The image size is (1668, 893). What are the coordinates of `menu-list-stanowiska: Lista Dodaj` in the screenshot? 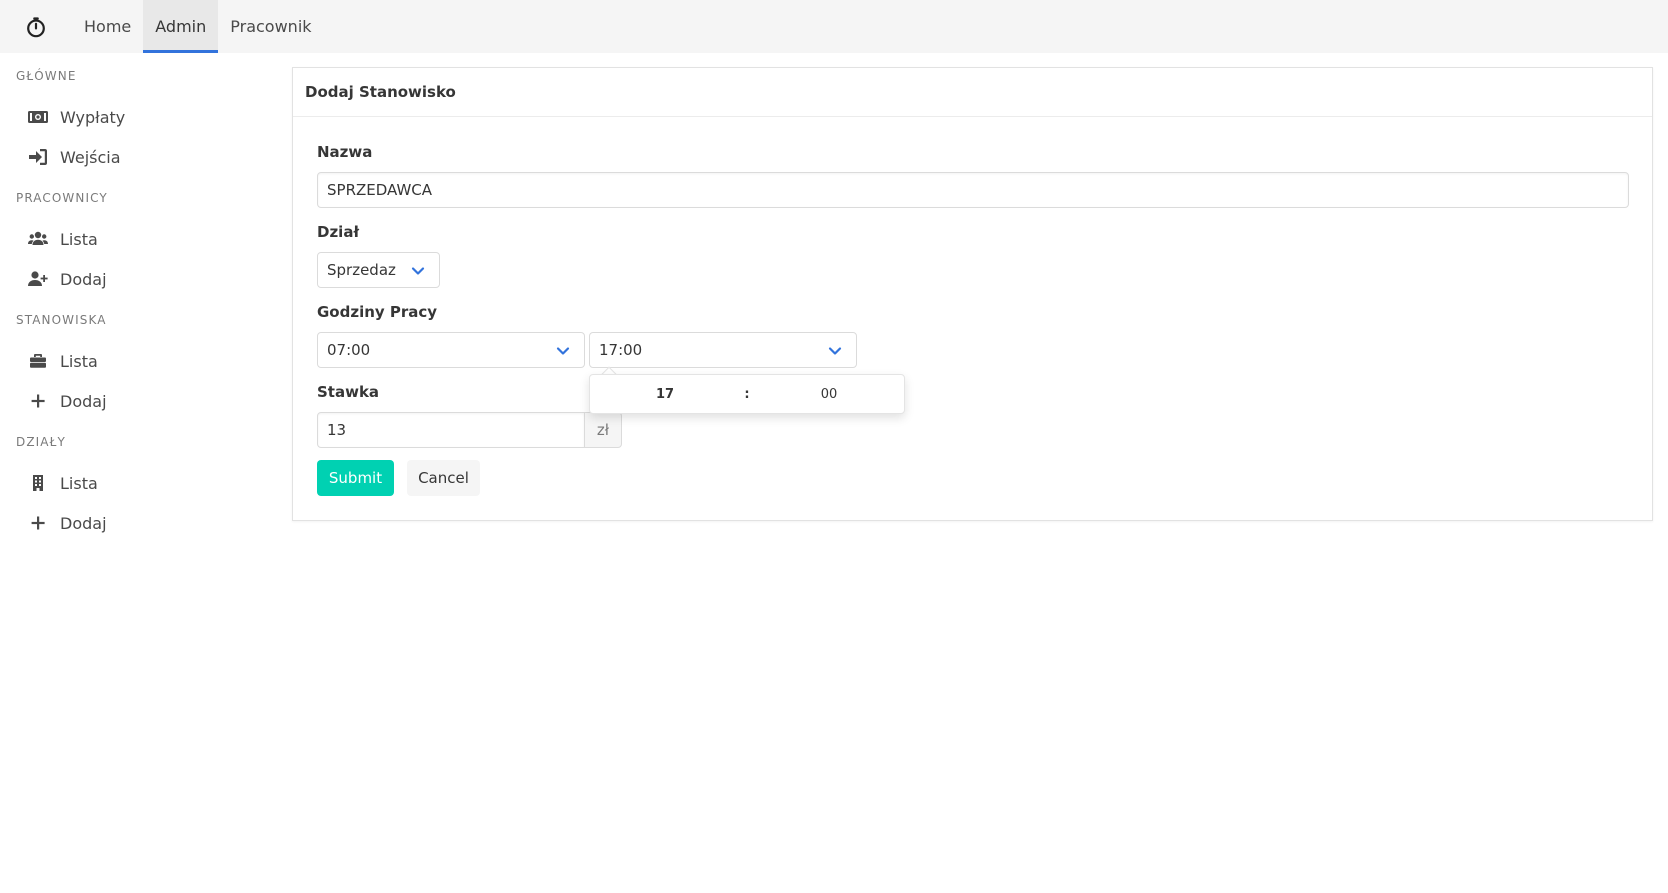 It's located at (140, 381).